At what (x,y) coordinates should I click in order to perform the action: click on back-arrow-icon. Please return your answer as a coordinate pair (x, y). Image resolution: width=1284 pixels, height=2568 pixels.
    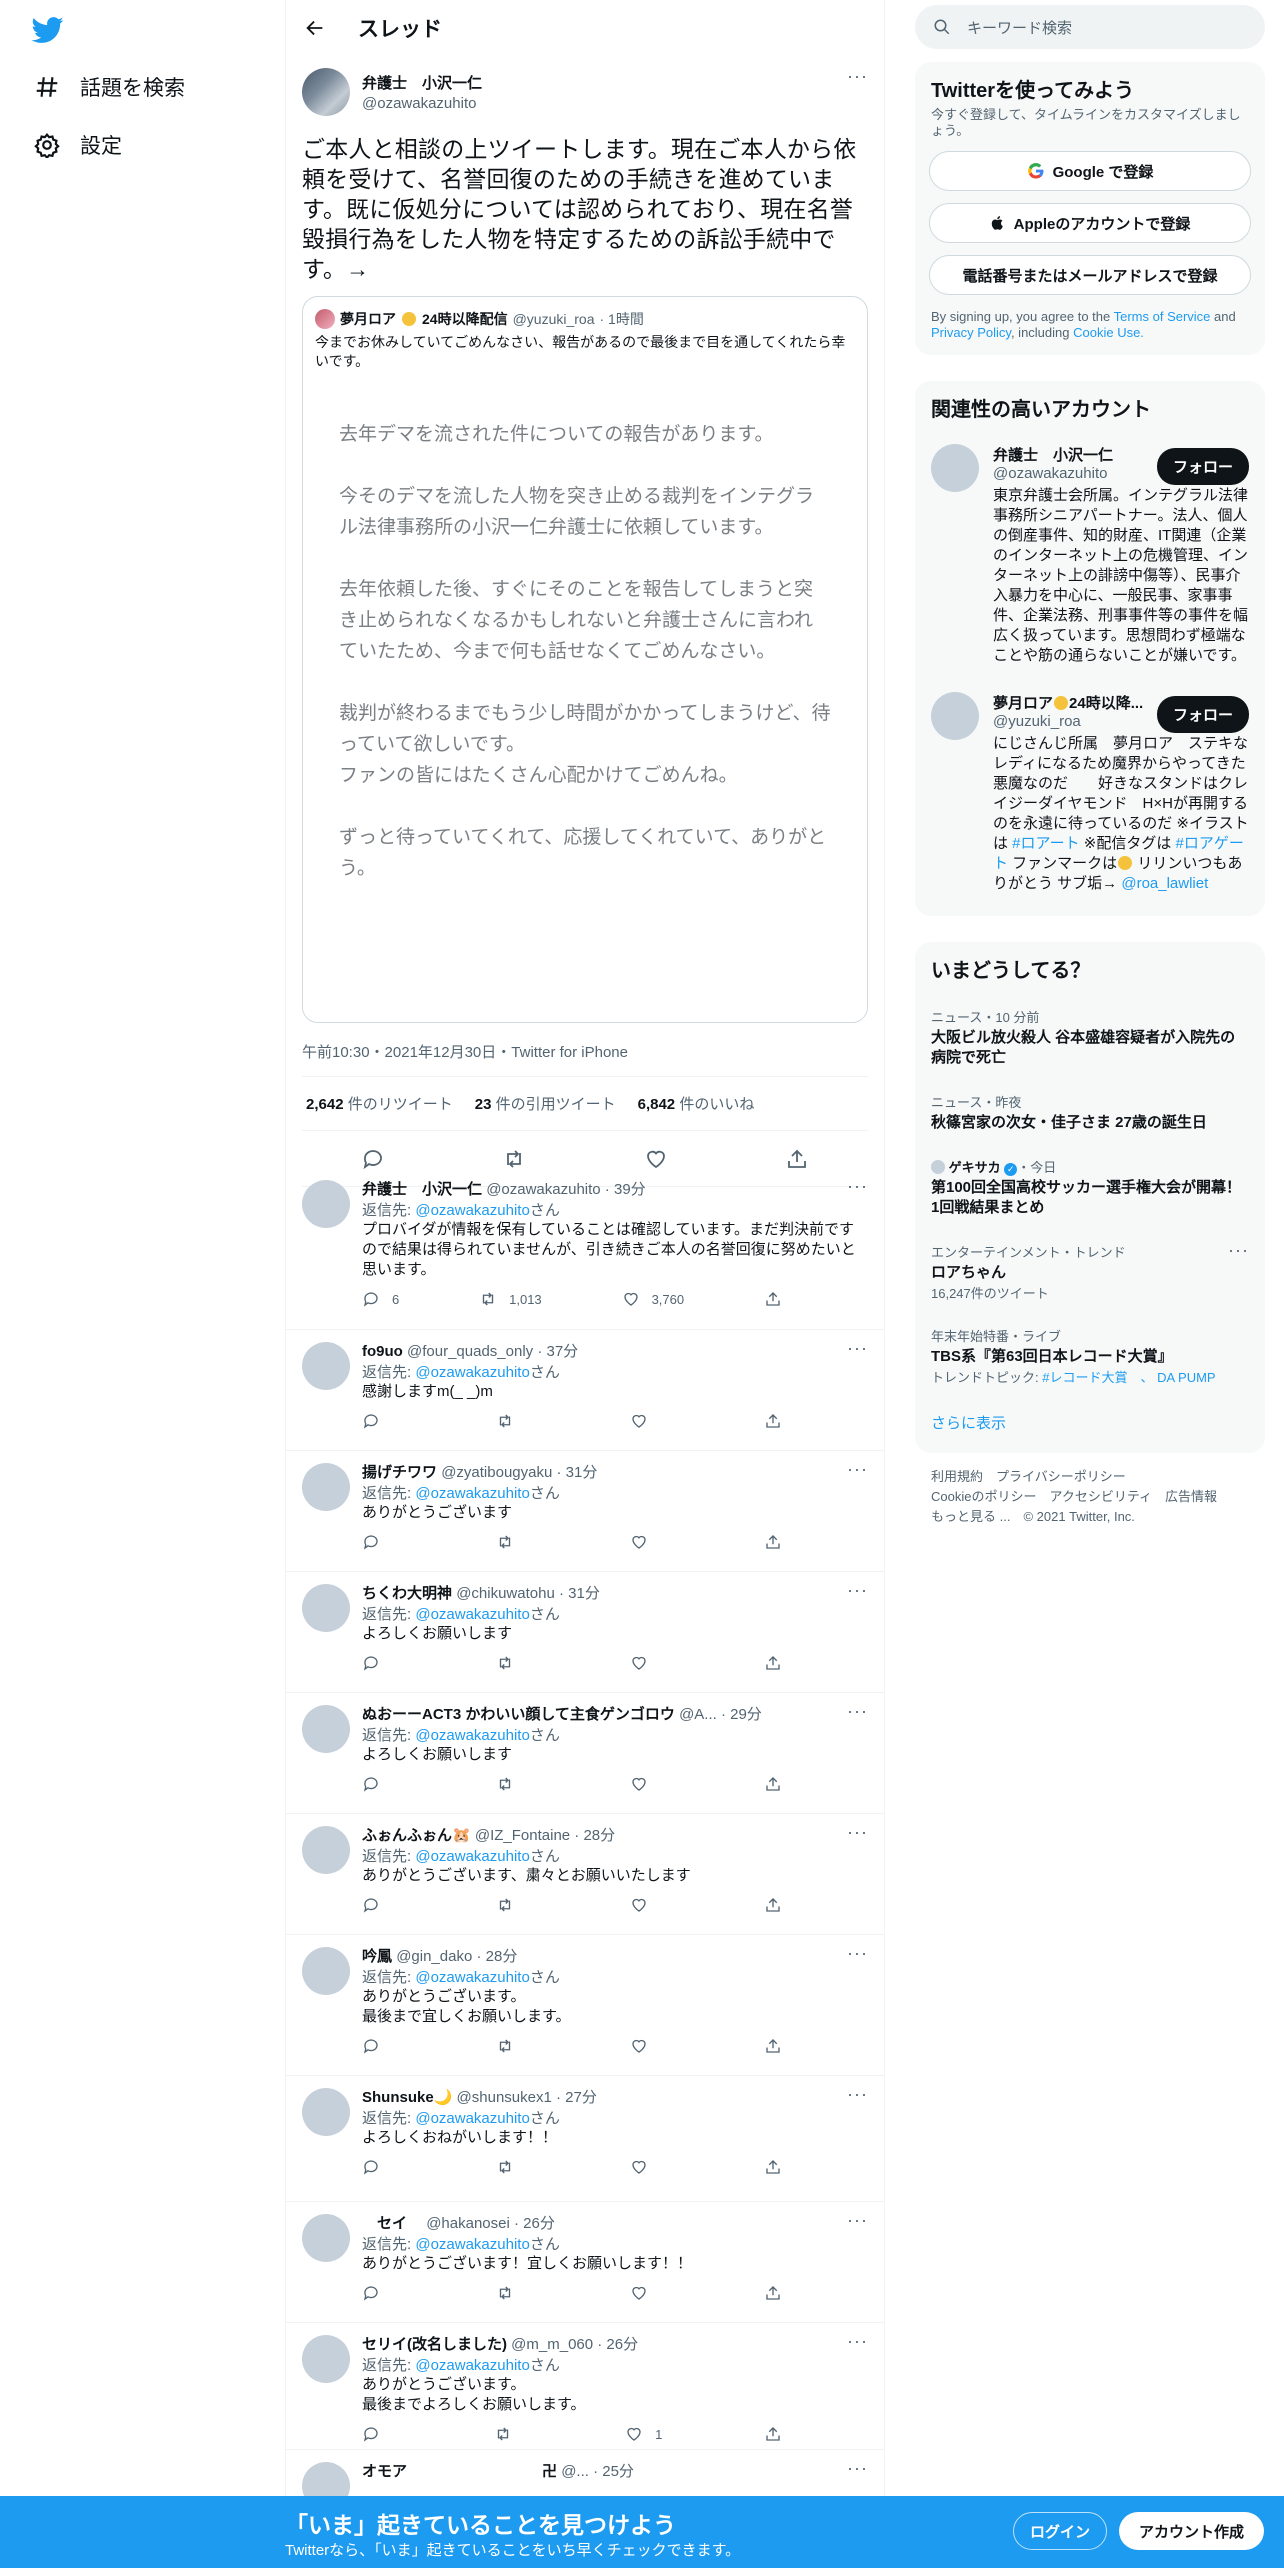
    Looking at the image, I should click on (315, 28).